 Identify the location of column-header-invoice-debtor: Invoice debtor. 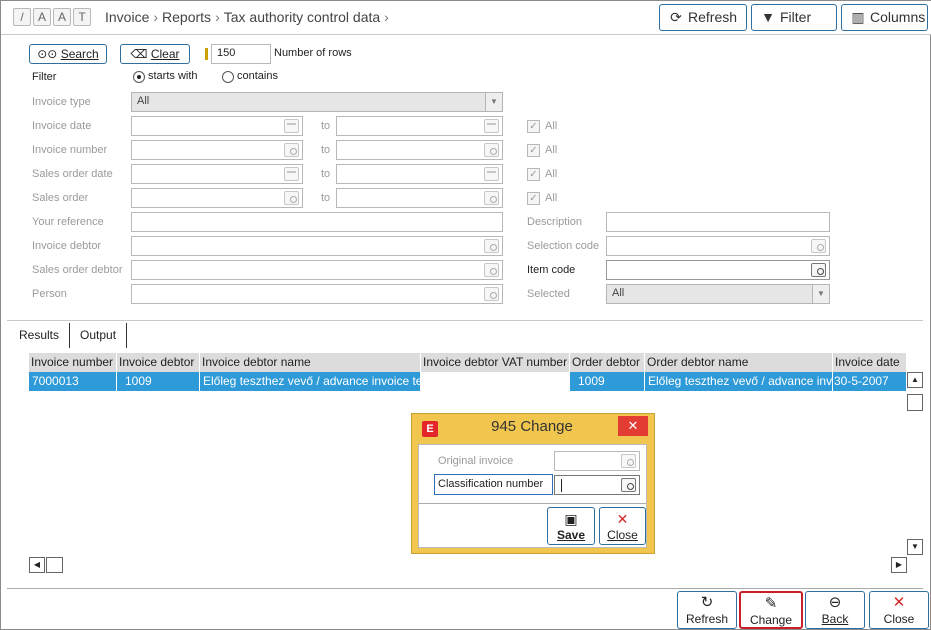
(158, 362).